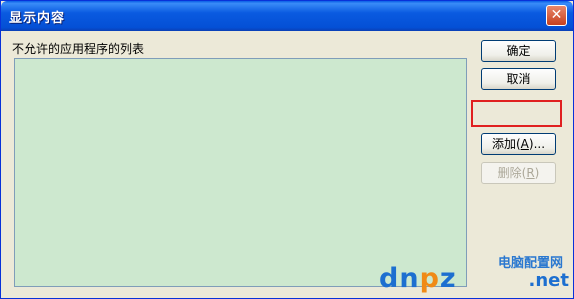  I want to click on watermark-tld: .net, so click(548, 280).